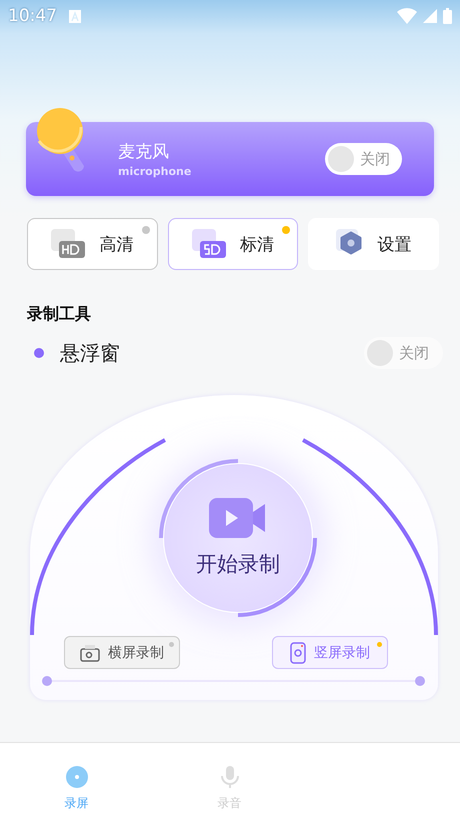 The width and height of the screenshot is (460, 819). What do you see at coordinates (238, 518) in the screenshot?
I see `video-camera-icon` at bounding box center [238, 518].